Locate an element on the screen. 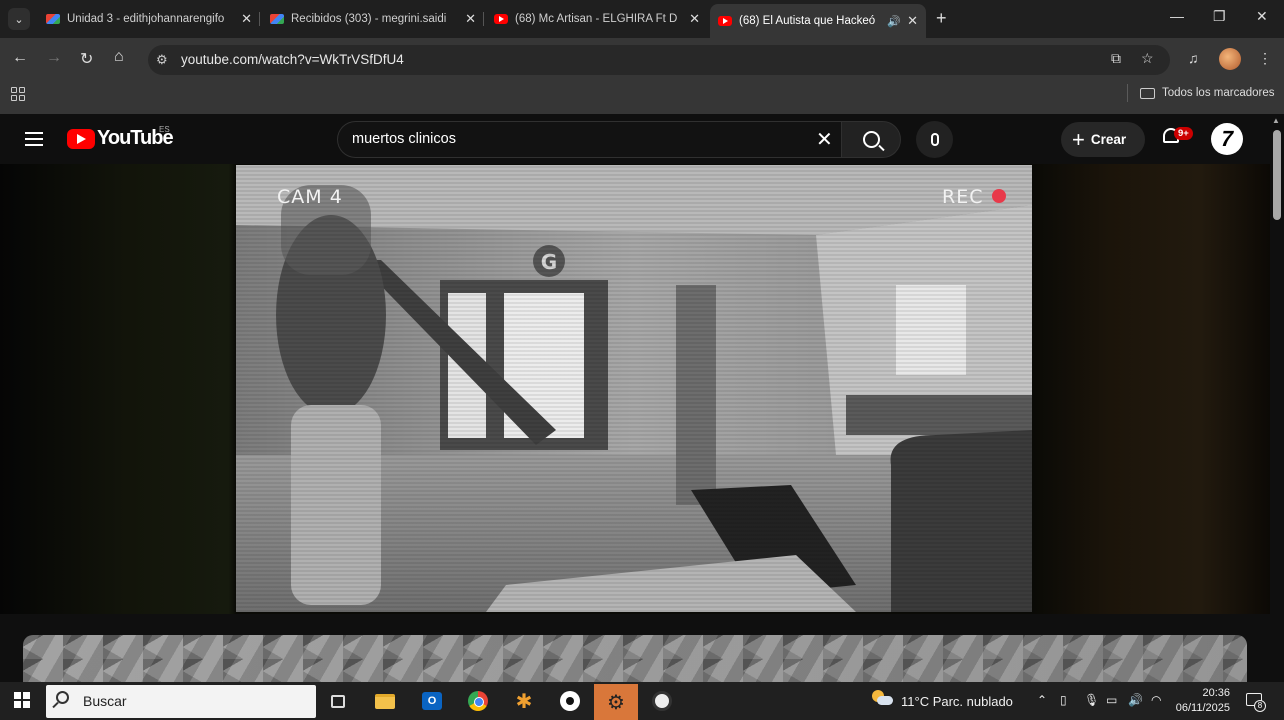 The height and width of the screenshot is (720, 1284). back-icon: ← is located at coordinates (20, 58).